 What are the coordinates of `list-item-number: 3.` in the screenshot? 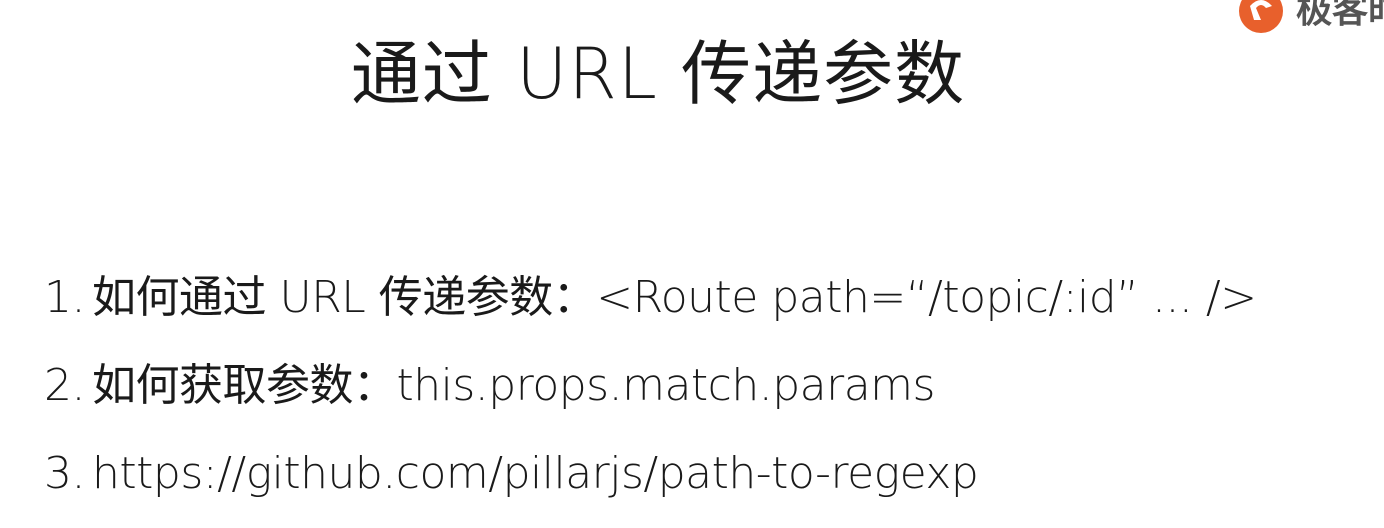 It's located at (64, 473).